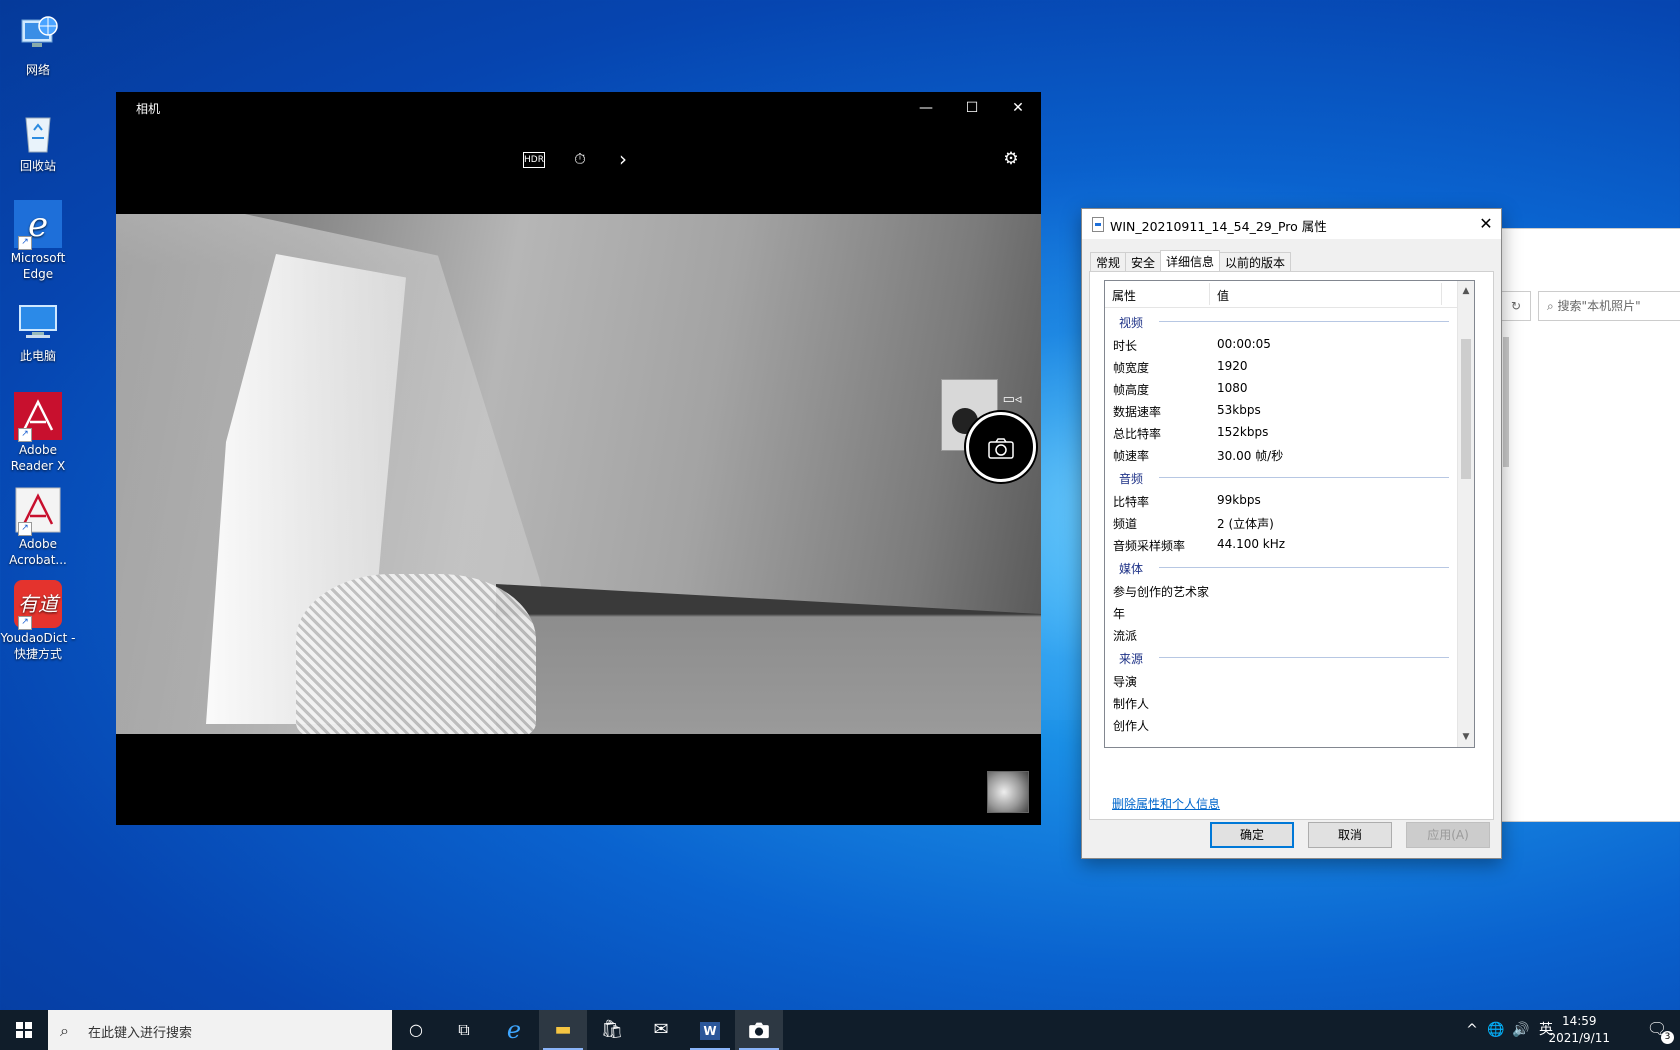 The width and height of the screenshot is (1680, 1050). What do you see at coordinates (464, 1030) in the screenshot?
I see `task-view-icon: ⧉` at bounding box center [464, 1030].